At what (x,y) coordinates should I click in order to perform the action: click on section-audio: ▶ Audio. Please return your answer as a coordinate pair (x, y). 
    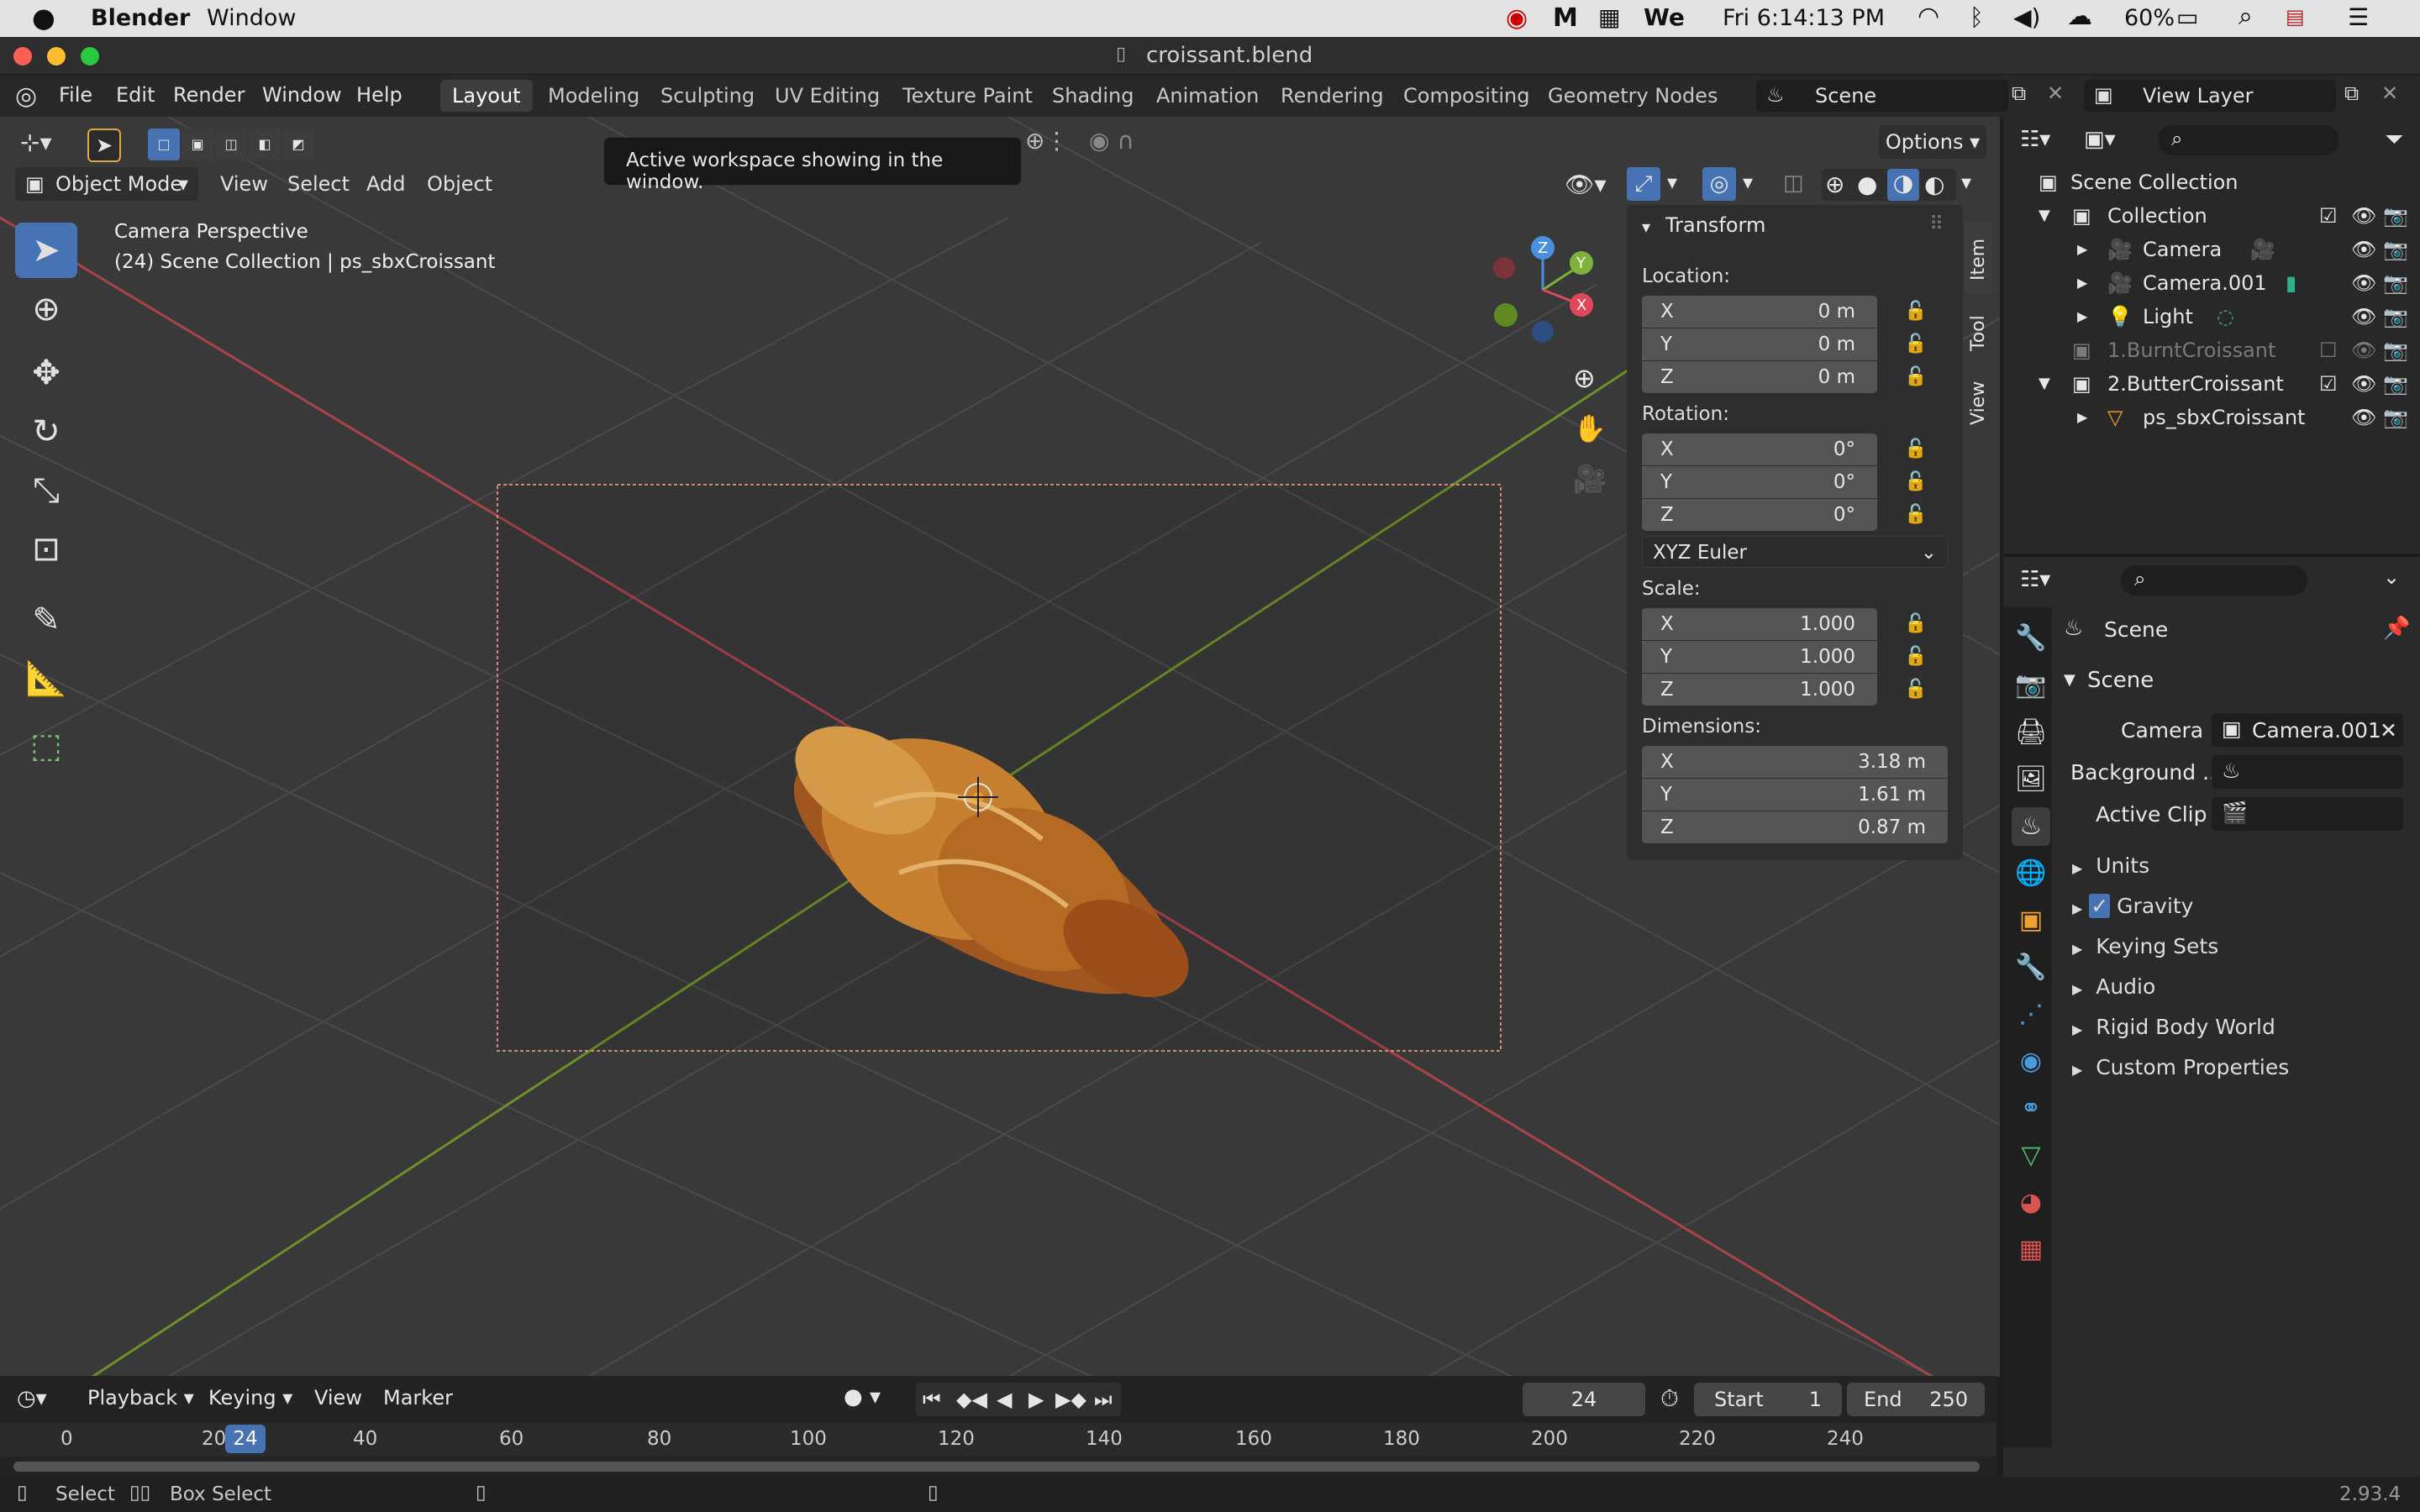
    Looking at the image, I should click on (2113, 987).